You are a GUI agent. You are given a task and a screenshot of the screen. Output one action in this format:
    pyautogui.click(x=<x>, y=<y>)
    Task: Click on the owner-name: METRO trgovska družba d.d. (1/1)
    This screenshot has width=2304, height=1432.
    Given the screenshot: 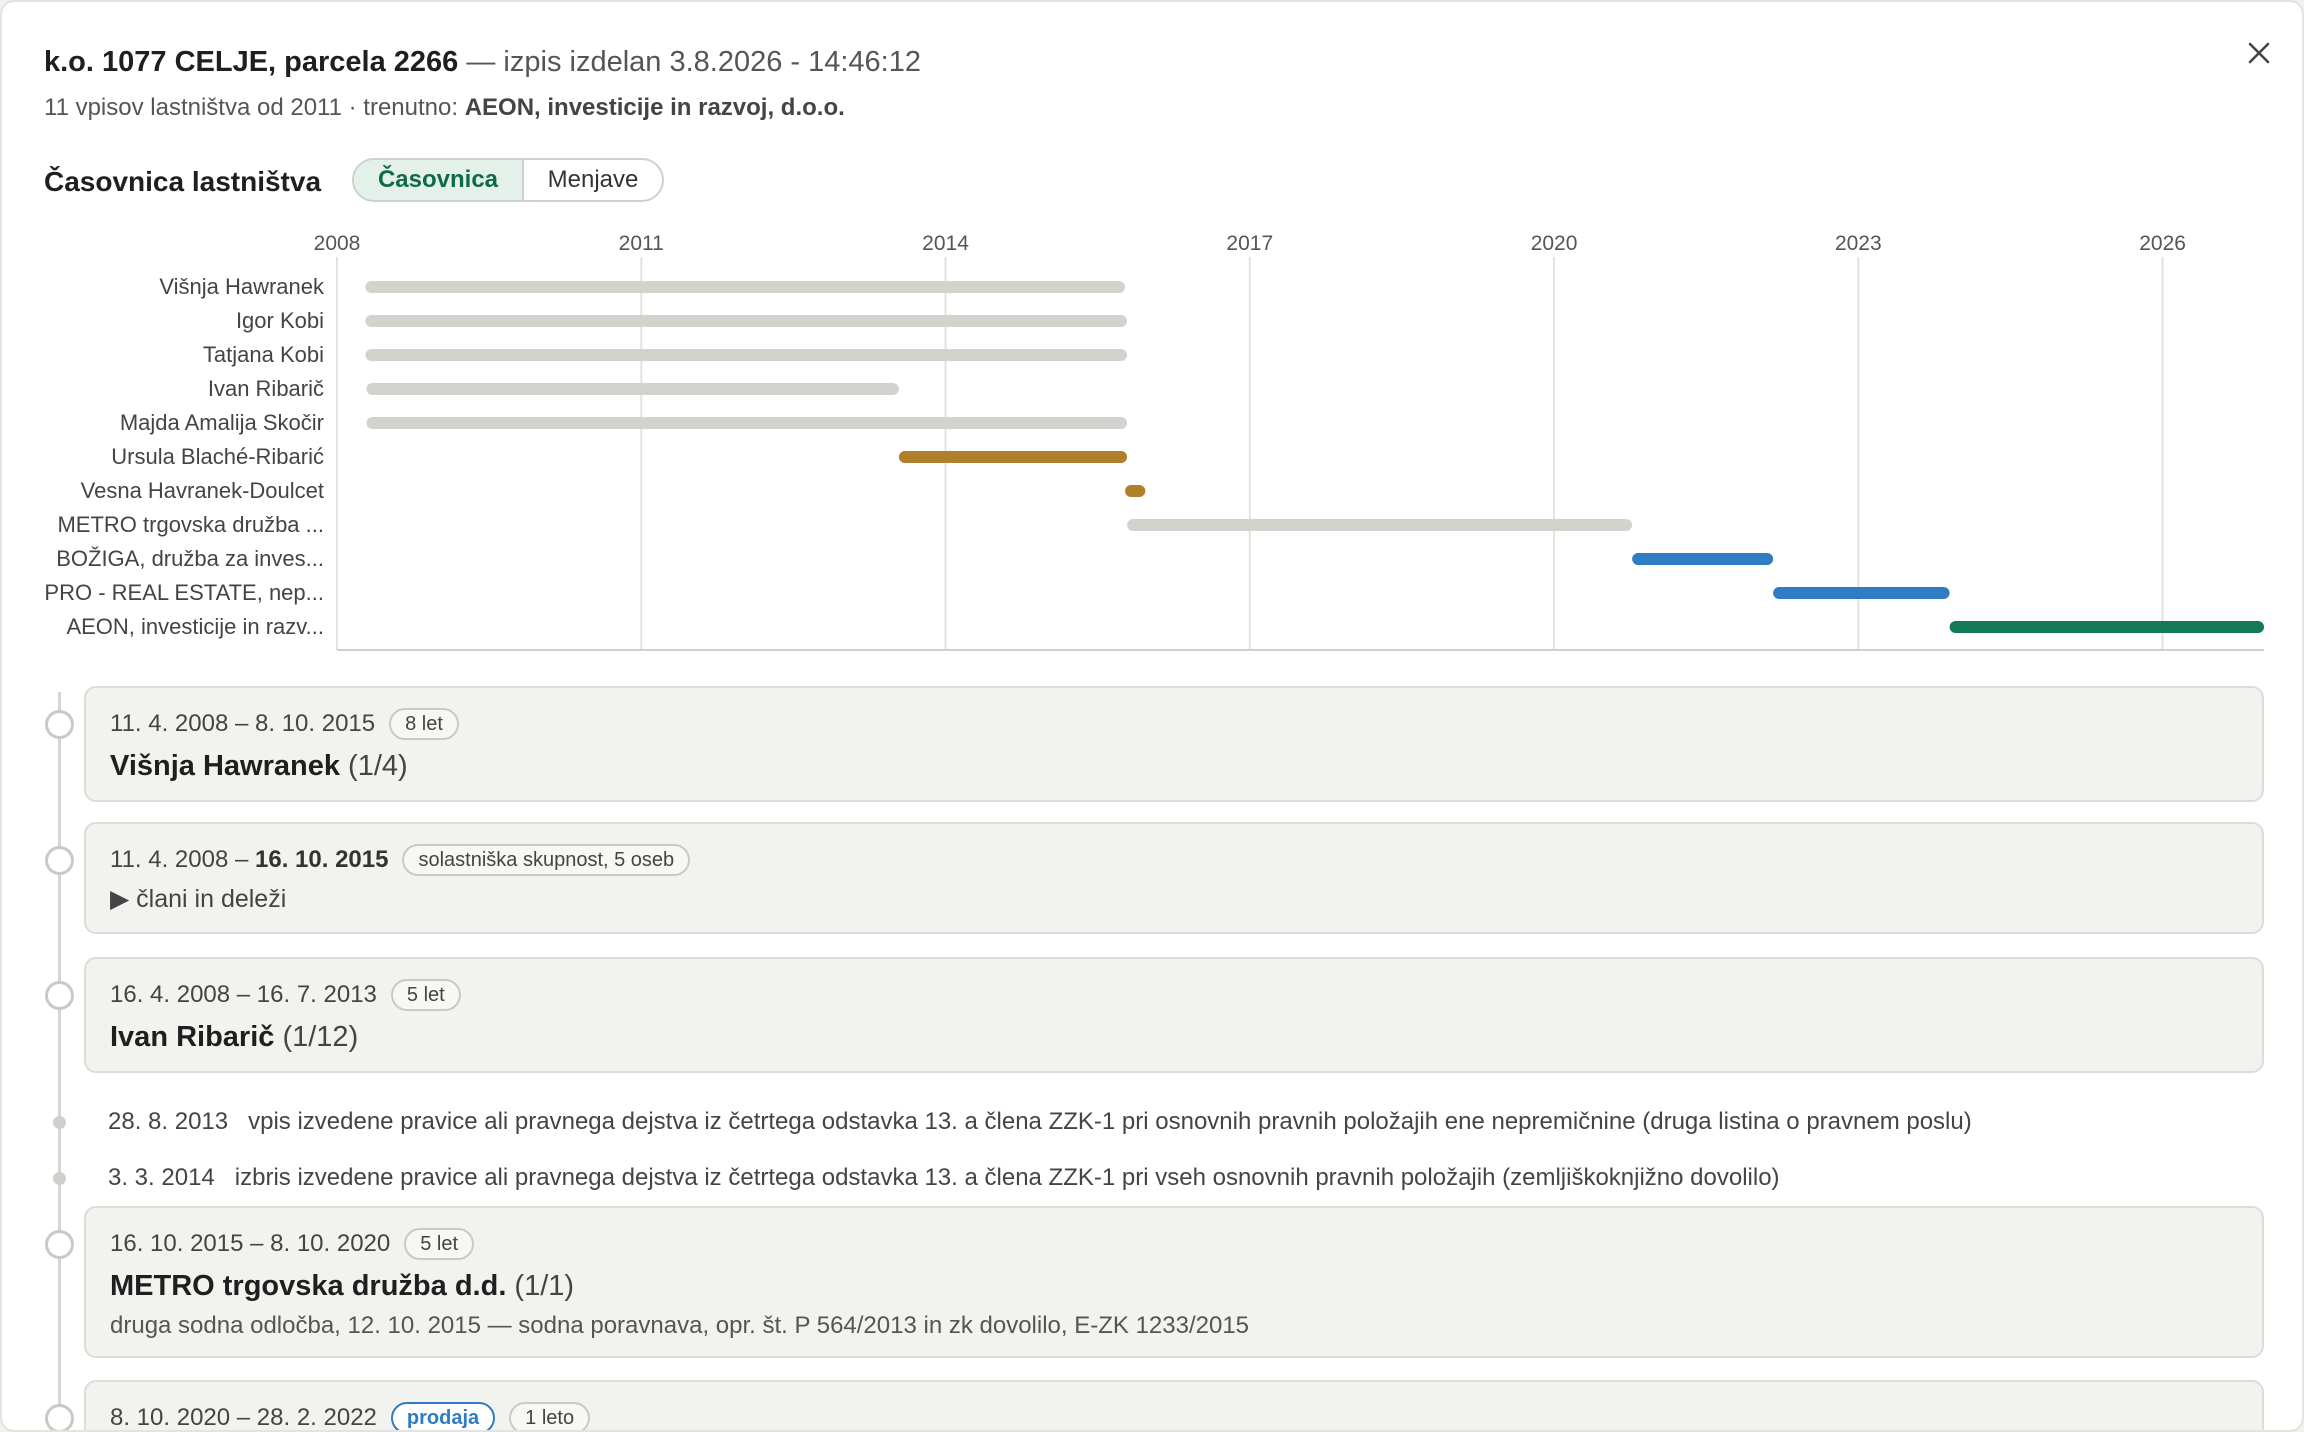 What is the action you would take?
    pyautogui.click(x=342, y=1286)
    